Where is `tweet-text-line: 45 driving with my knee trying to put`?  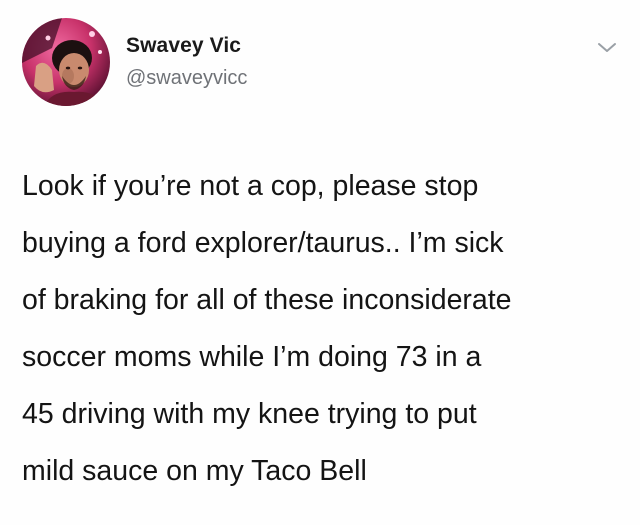 tweet-text-line: 45 driving with my knee trying to put is located at coordinates (249, 414).